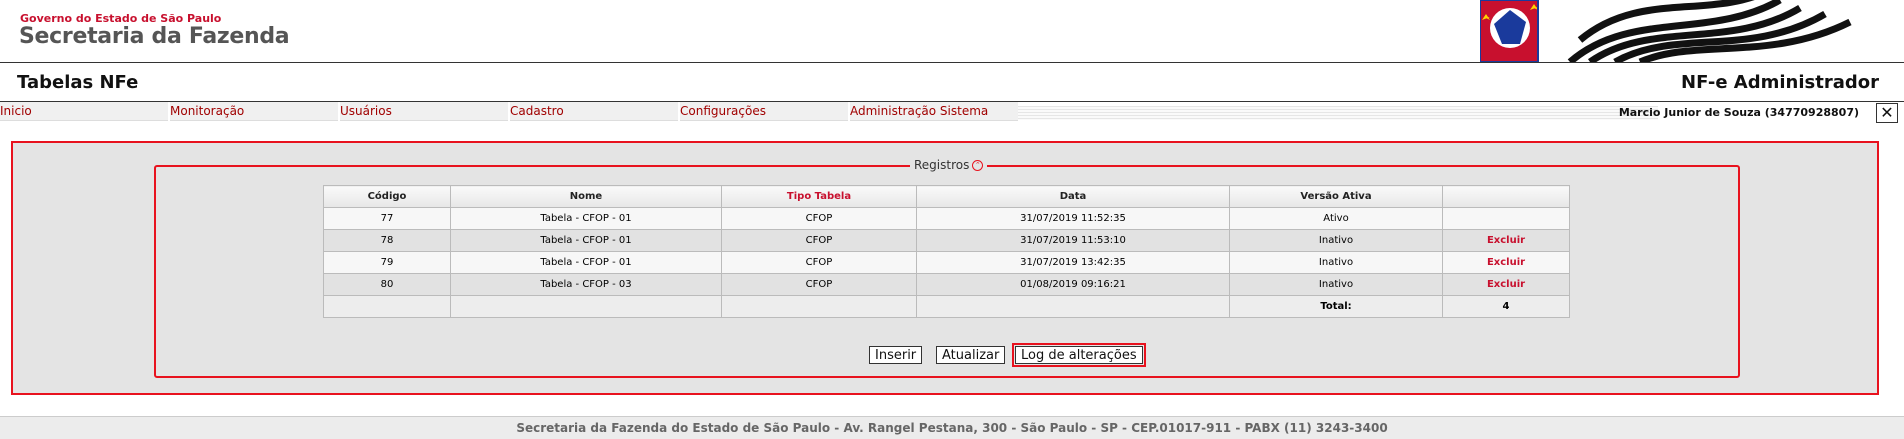  Describe the element at coordinates (952, 82) in the screenshot. I see `title-bar: Tabelas NFe NF-e Administrador` at that location.